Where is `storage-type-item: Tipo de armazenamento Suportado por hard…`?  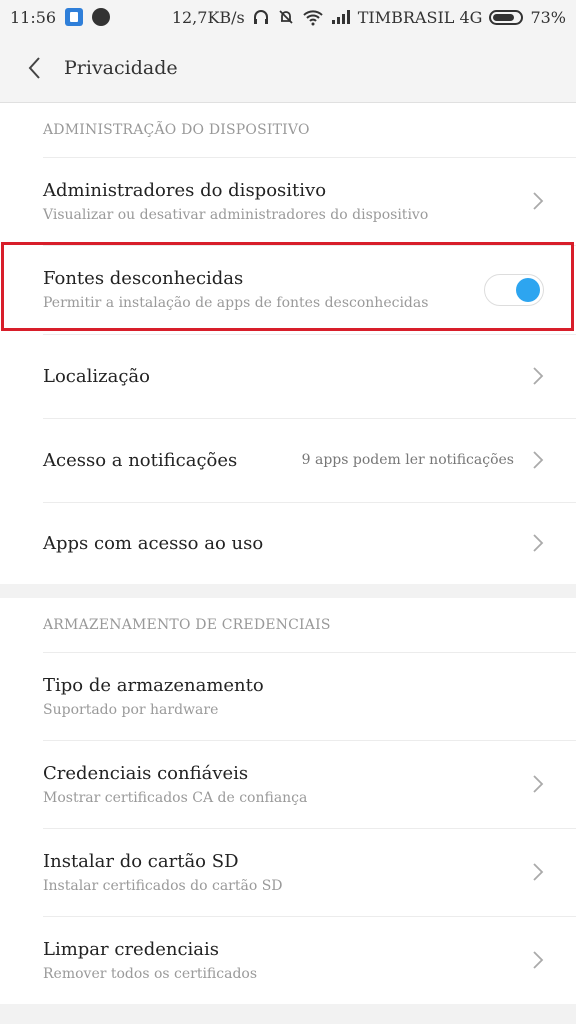
storage-type-item: Tipo de armazenamento Suportado por hard… is located at coordinates (288, 696).